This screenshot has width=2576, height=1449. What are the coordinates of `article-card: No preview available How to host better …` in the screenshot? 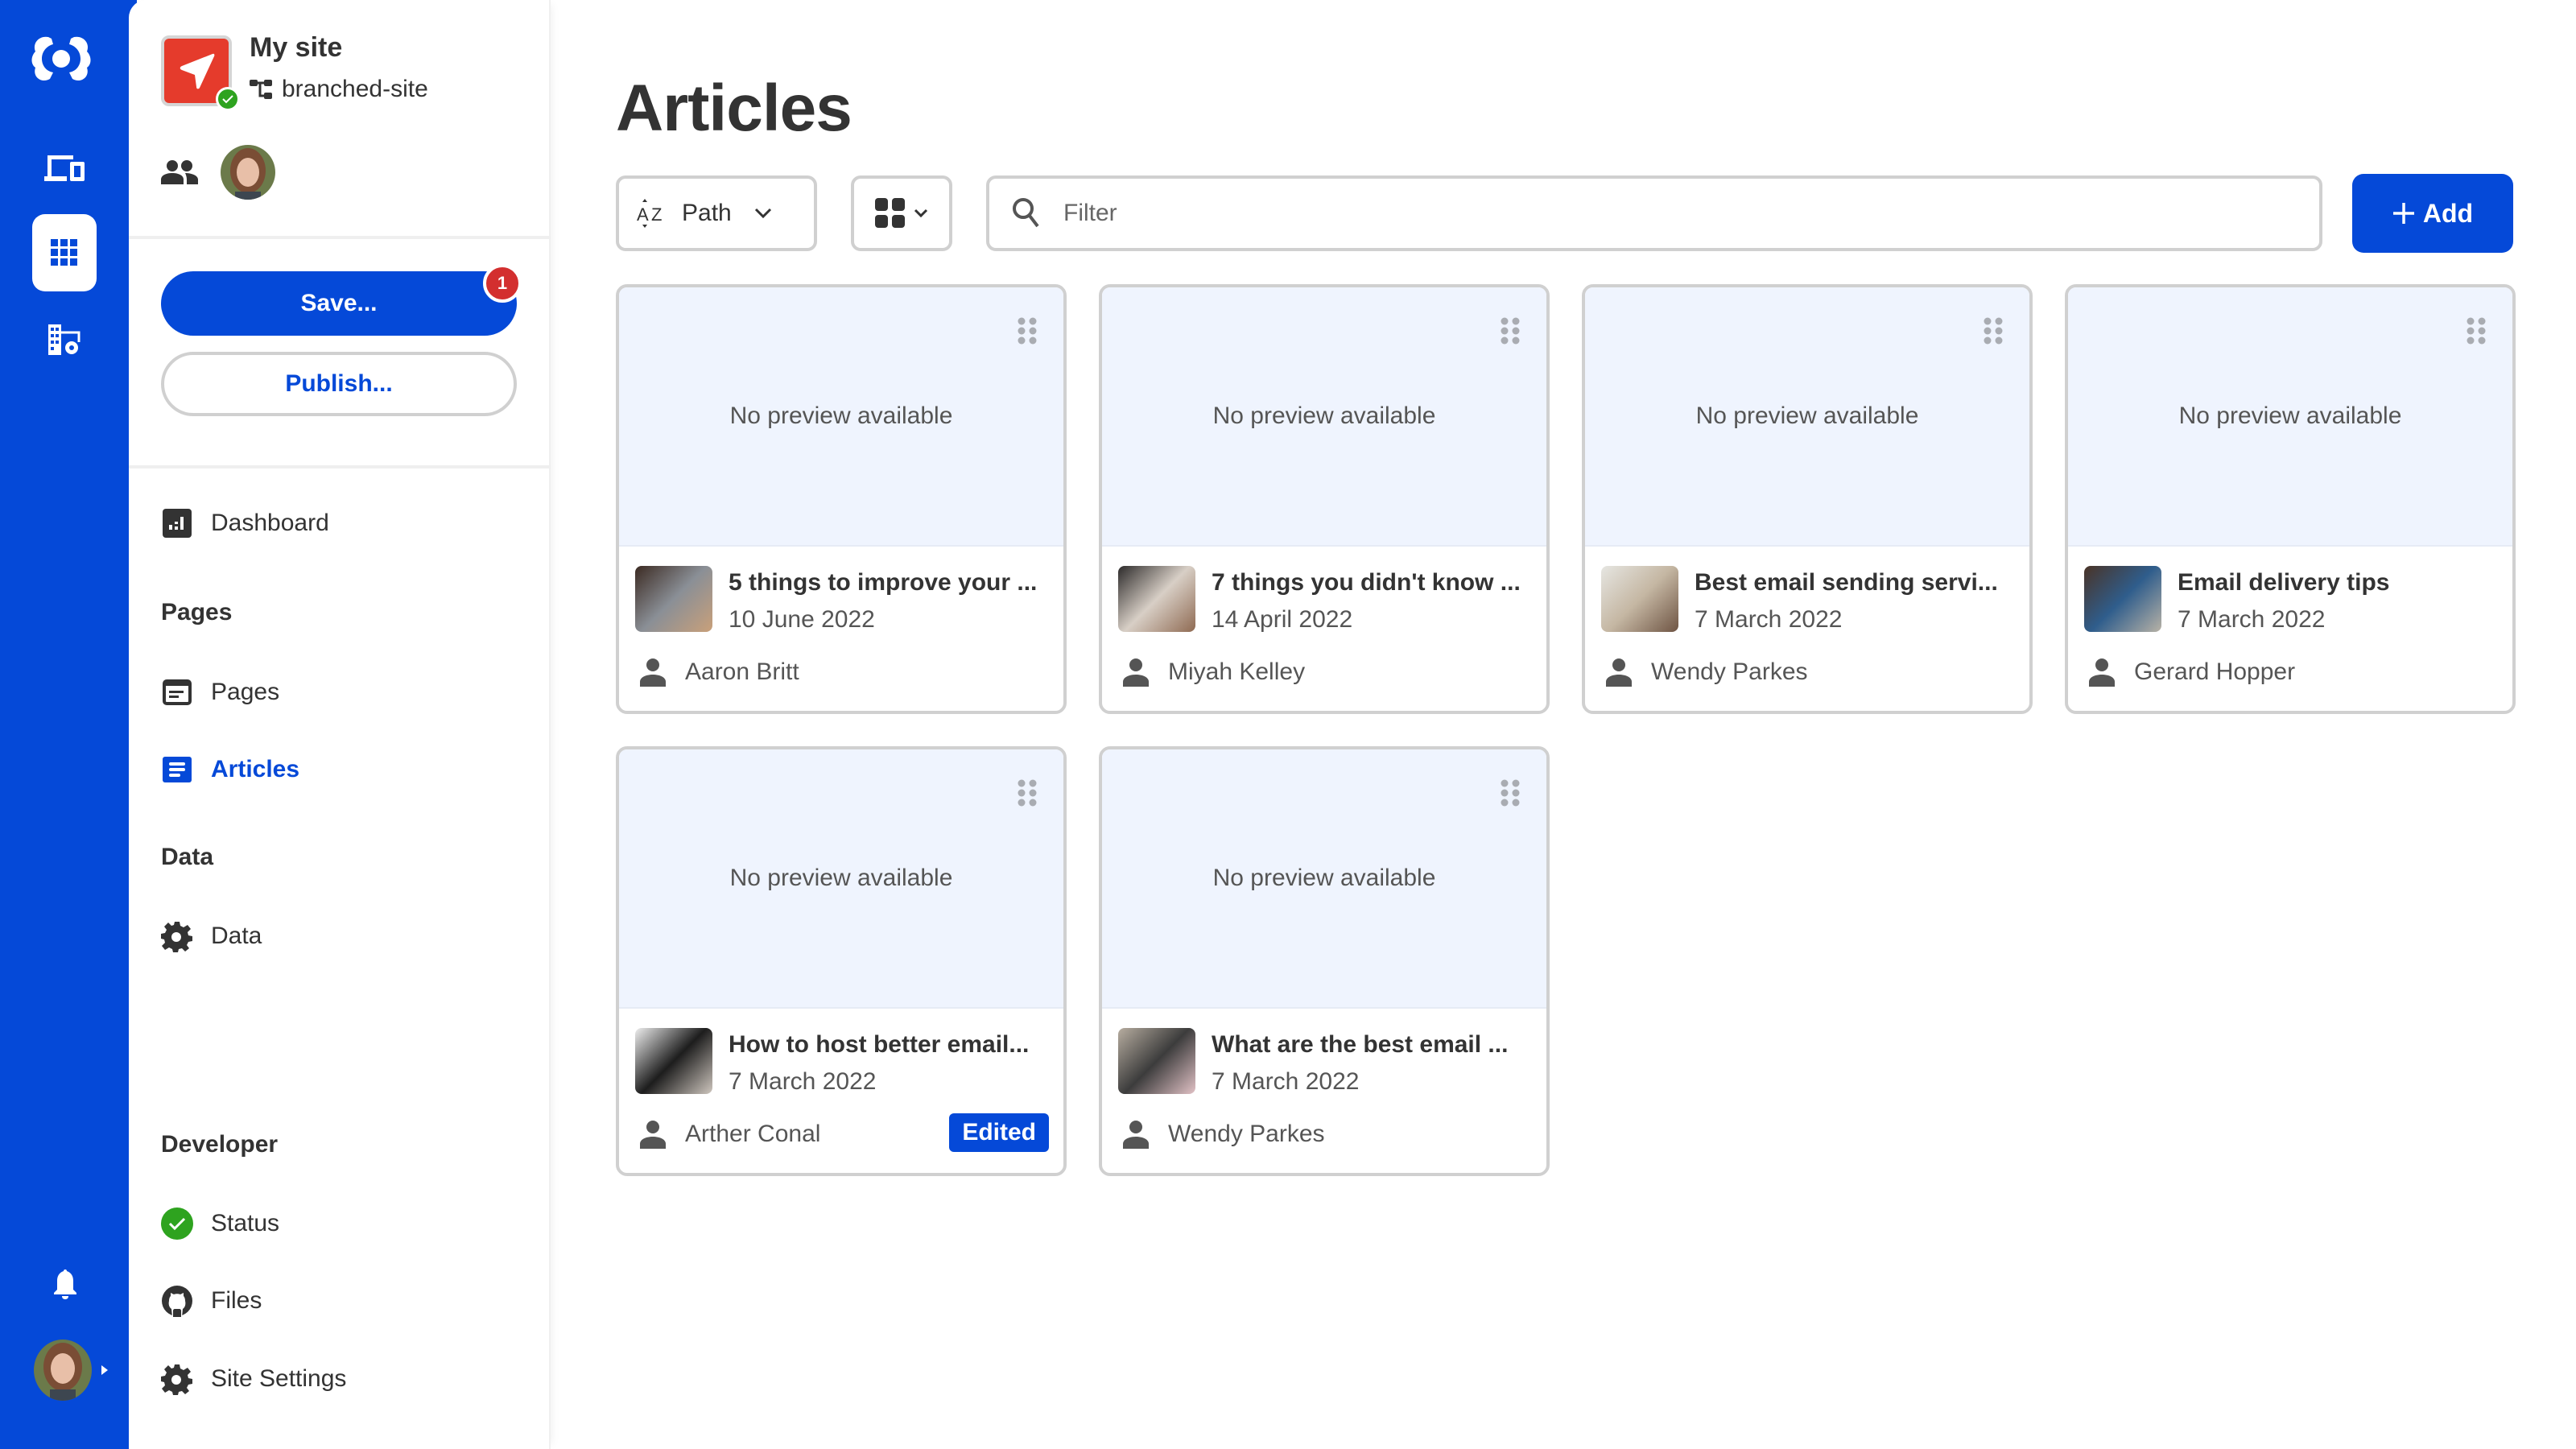 It's located at (842, 961).